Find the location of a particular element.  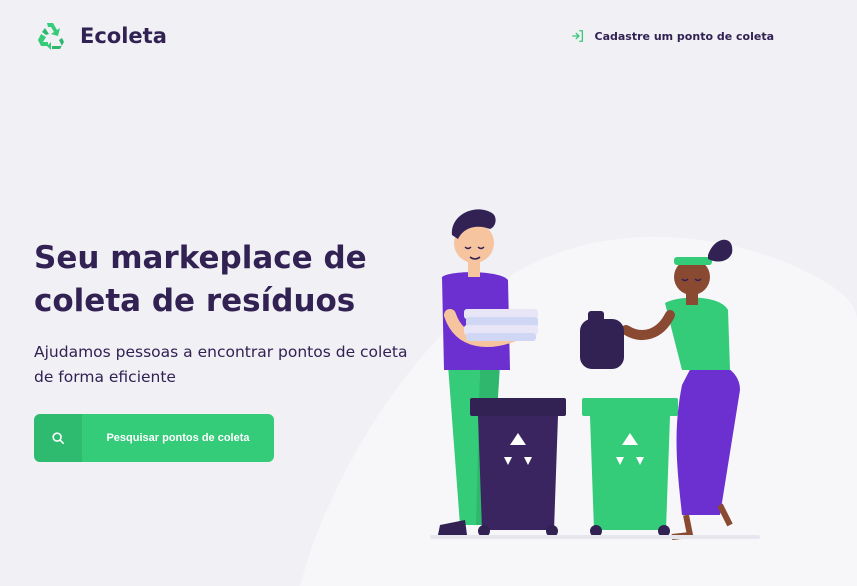

search-icon-box is located at coordinates (58, 438).